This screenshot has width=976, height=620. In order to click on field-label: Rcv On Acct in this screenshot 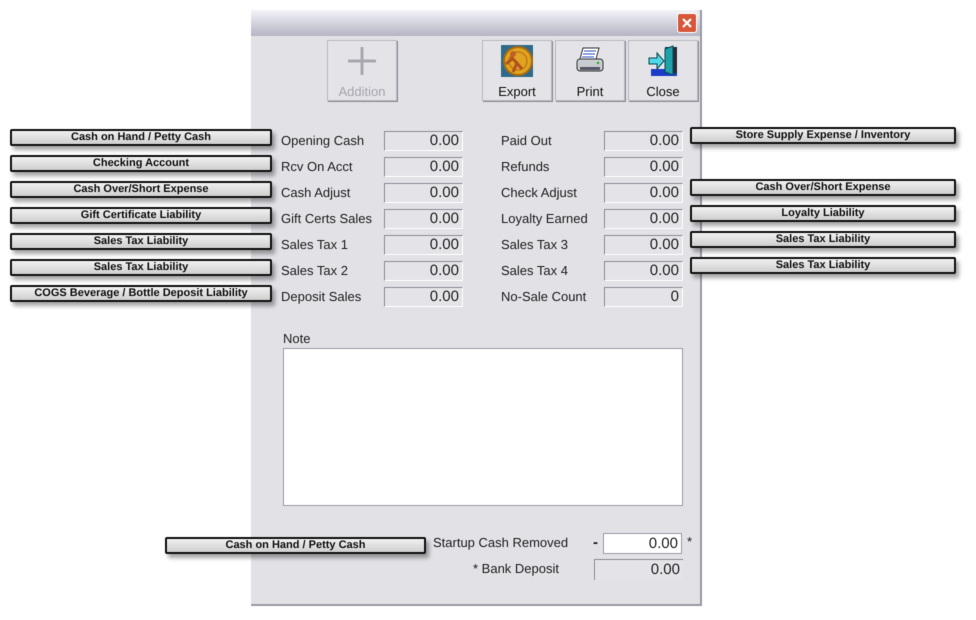, I will do `click(317, 167)`.